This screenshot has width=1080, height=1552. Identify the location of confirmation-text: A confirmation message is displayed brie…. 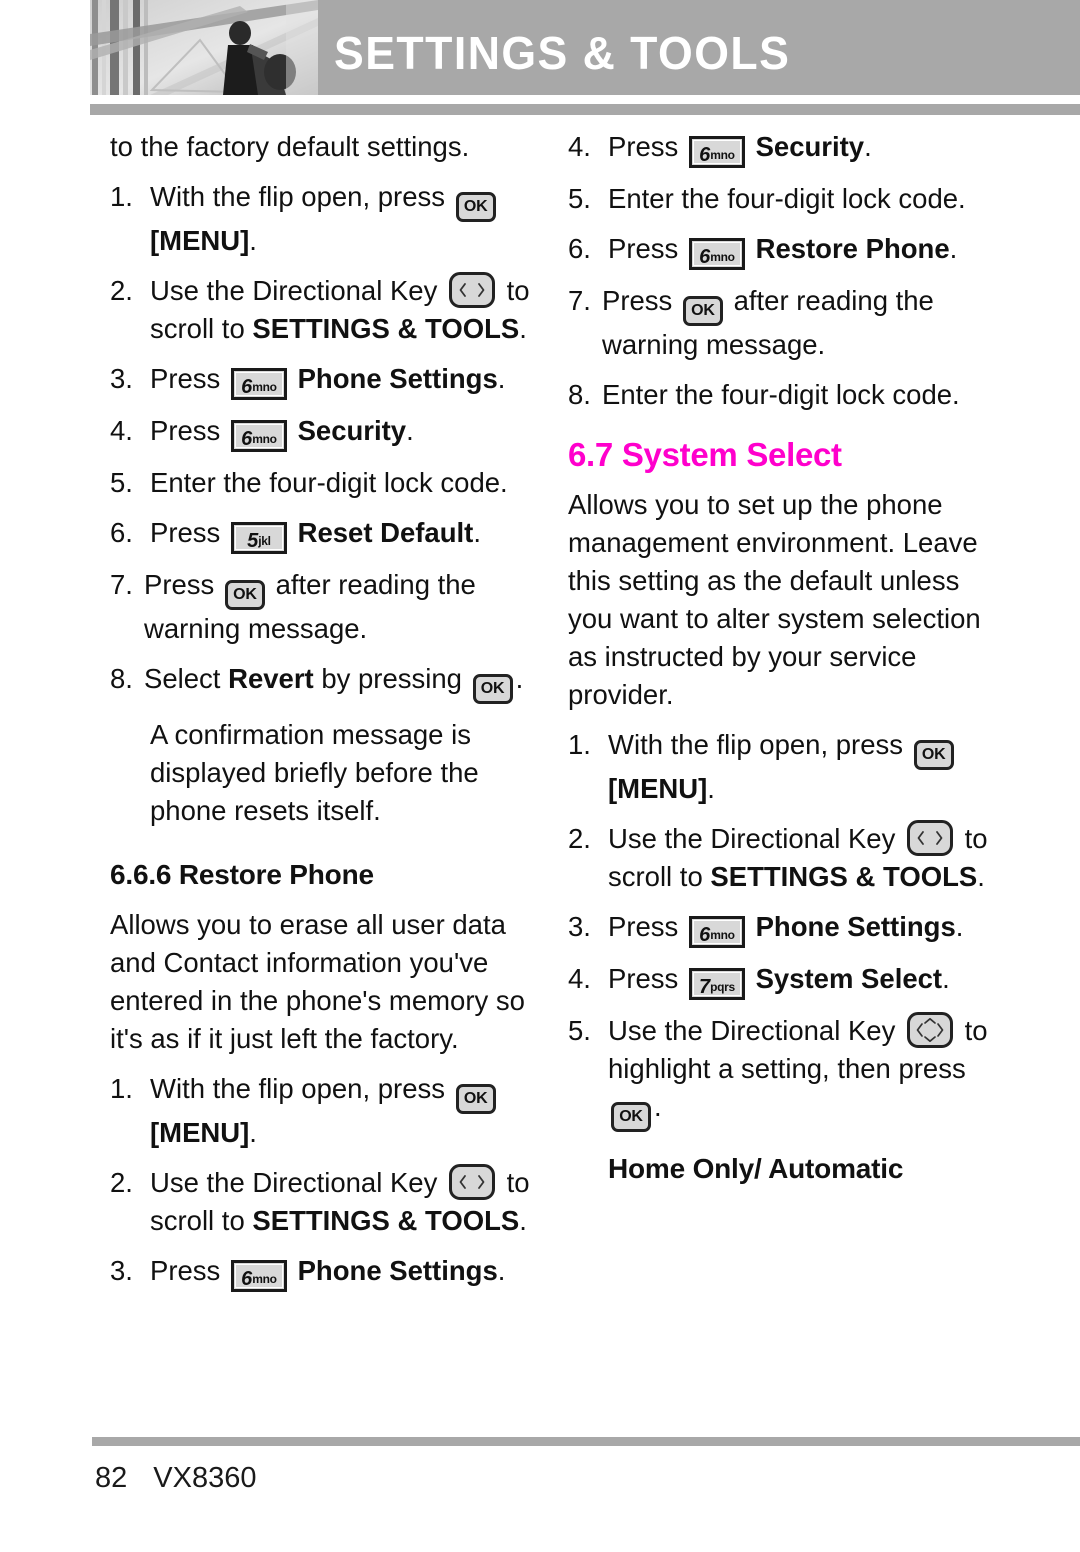
(314, 772).